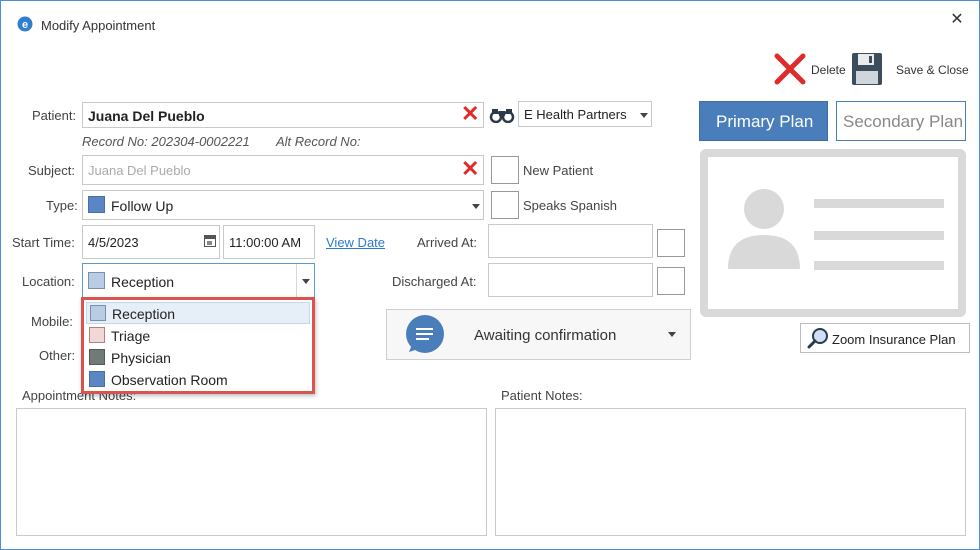  I want to click on patient-value: Juana Del Pueblo, so click(146, 116).